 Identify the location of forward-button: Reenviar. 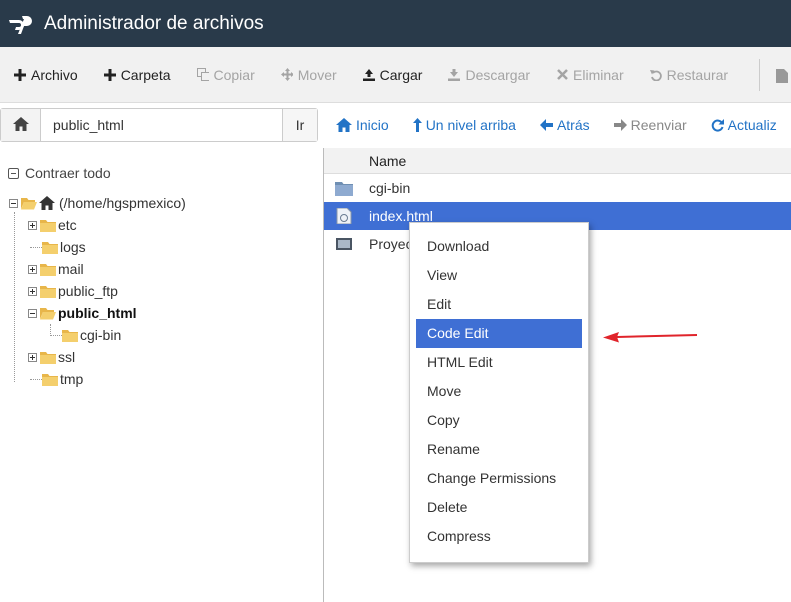
(650, 125).